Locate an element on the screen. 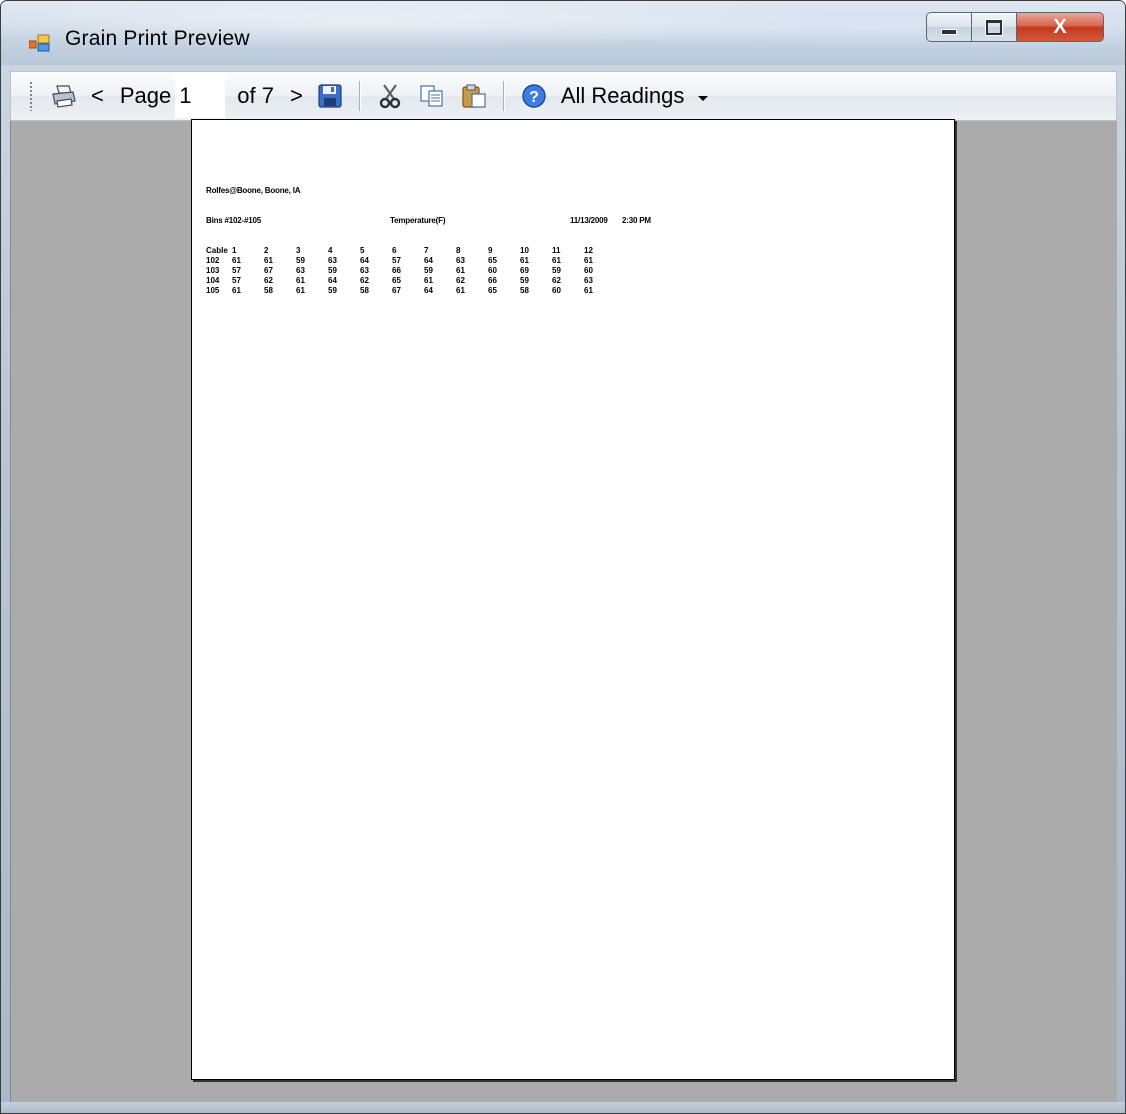 The image size is (1126, 1114). page-label: Page is located at coordinates (145, 95).